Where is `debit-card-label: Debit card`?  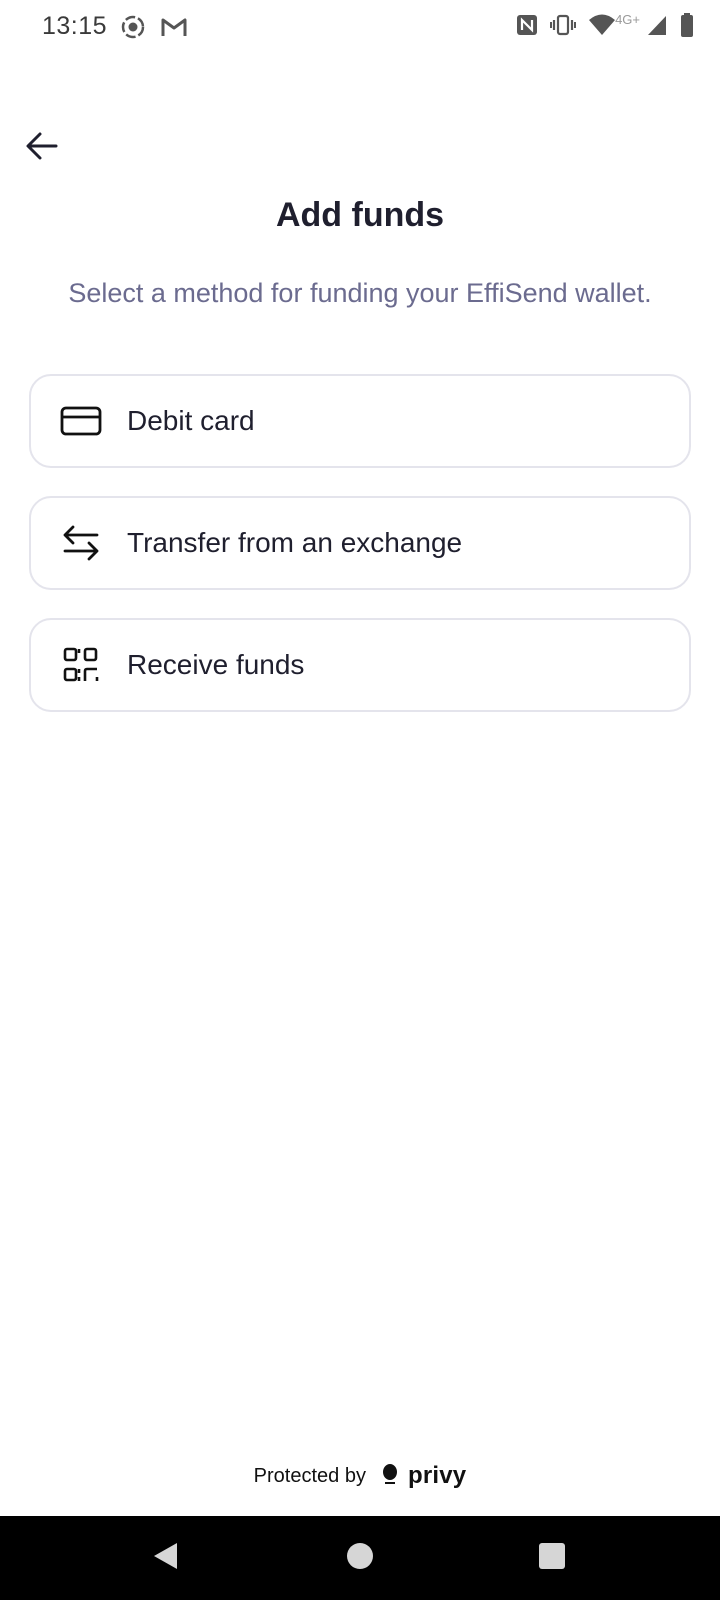
debit-card-label: Debit card is located at coordinates (191, 420).